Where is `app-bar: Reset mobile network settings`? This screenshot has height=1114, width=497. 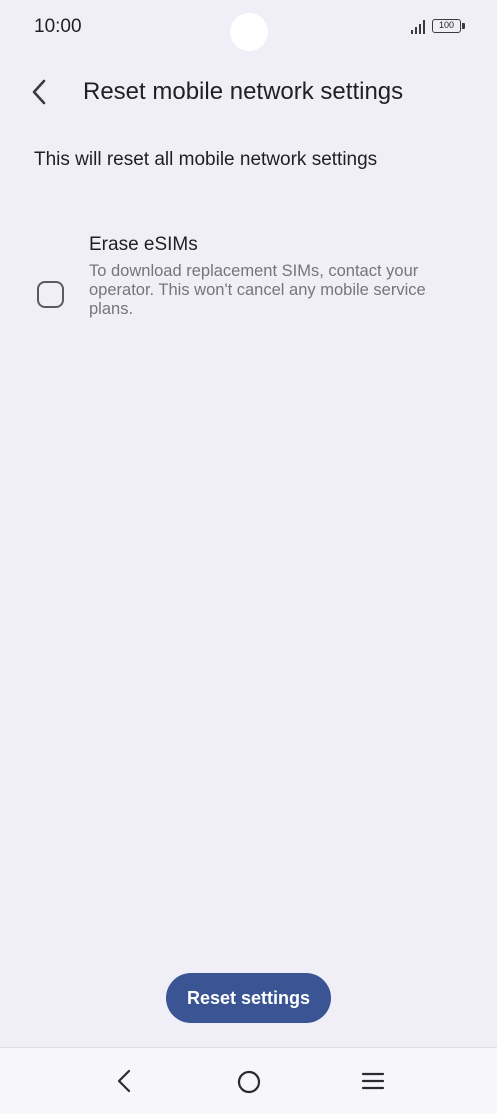
app-bar: Reset mobile network settings is located at coordinates (248, 92).